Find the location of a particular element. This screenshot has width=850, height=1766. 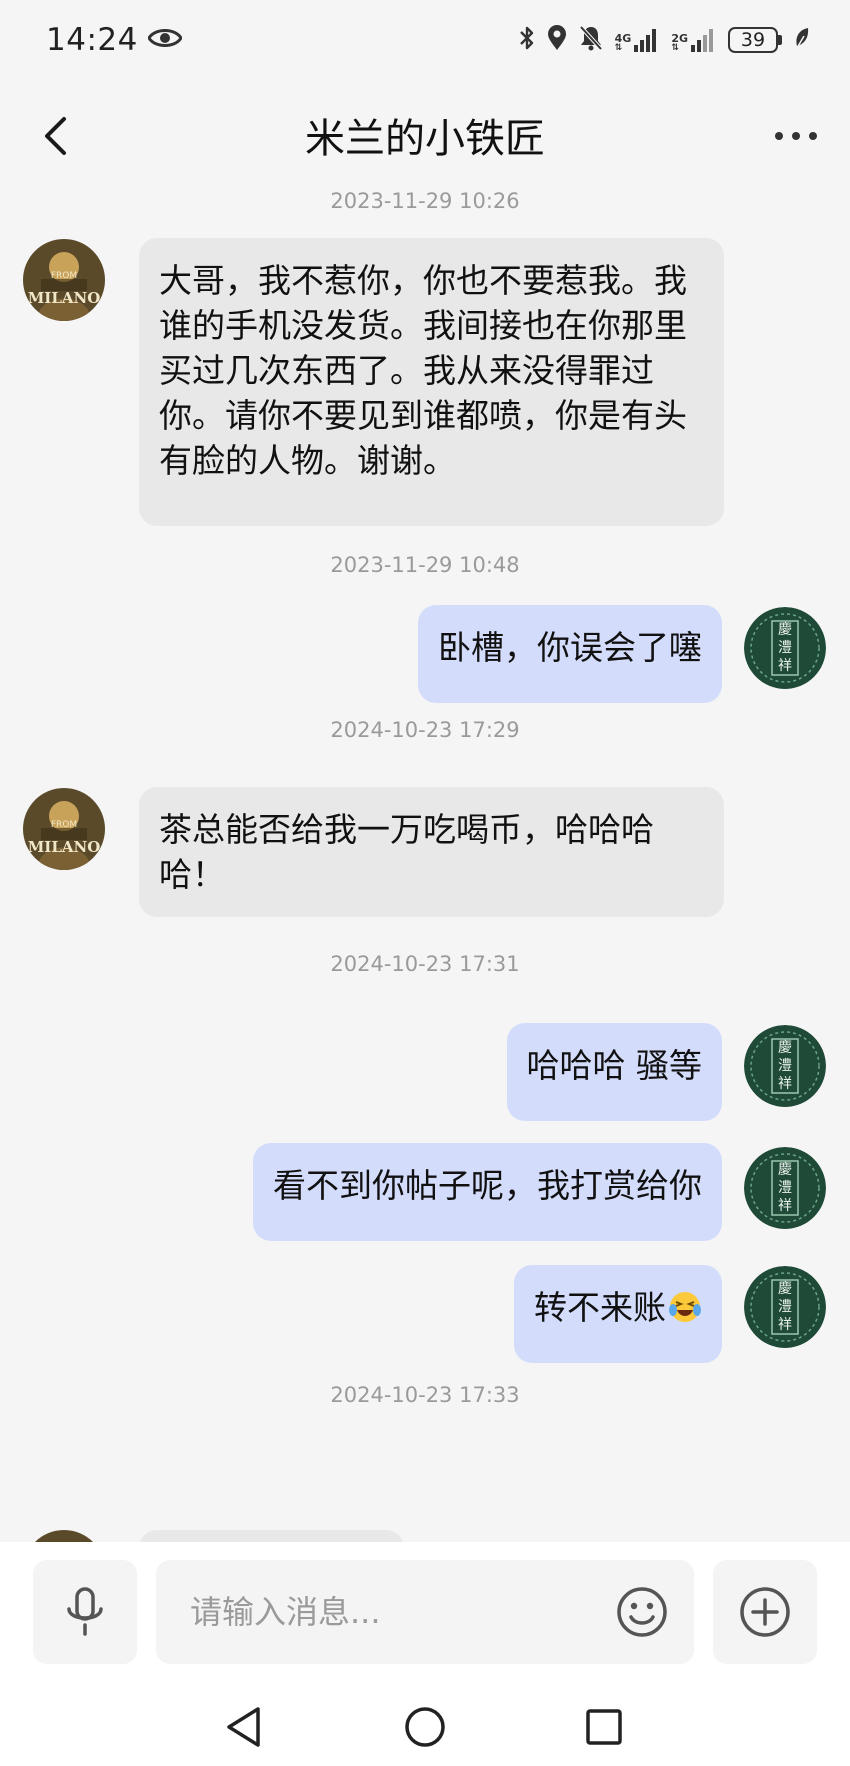

more-dots-icon is located at coordinates (796, 136).